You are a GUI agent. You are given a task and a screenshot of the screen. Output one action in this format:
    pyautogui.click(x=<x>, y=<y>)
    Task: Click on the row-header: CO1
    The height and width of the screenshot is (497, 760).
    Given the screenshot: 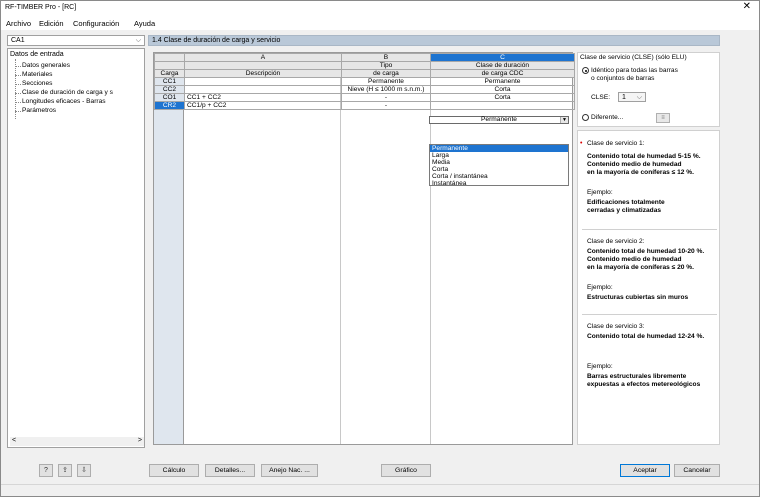 What is the action you would take?
    pyautogui.click(x=169, y=97)
    